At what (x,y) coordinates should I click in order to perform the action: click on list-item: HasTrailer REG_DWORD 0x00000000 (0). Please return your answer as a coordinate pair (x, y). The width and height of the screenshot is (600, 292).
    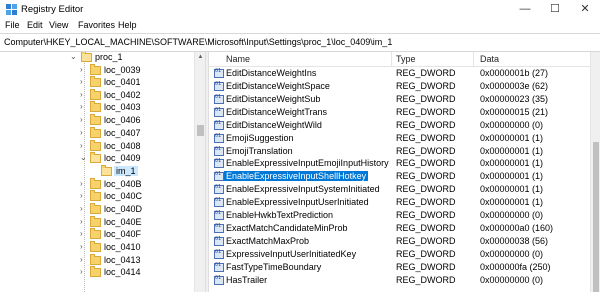
    Looking at the image, I should click on (399, 281).